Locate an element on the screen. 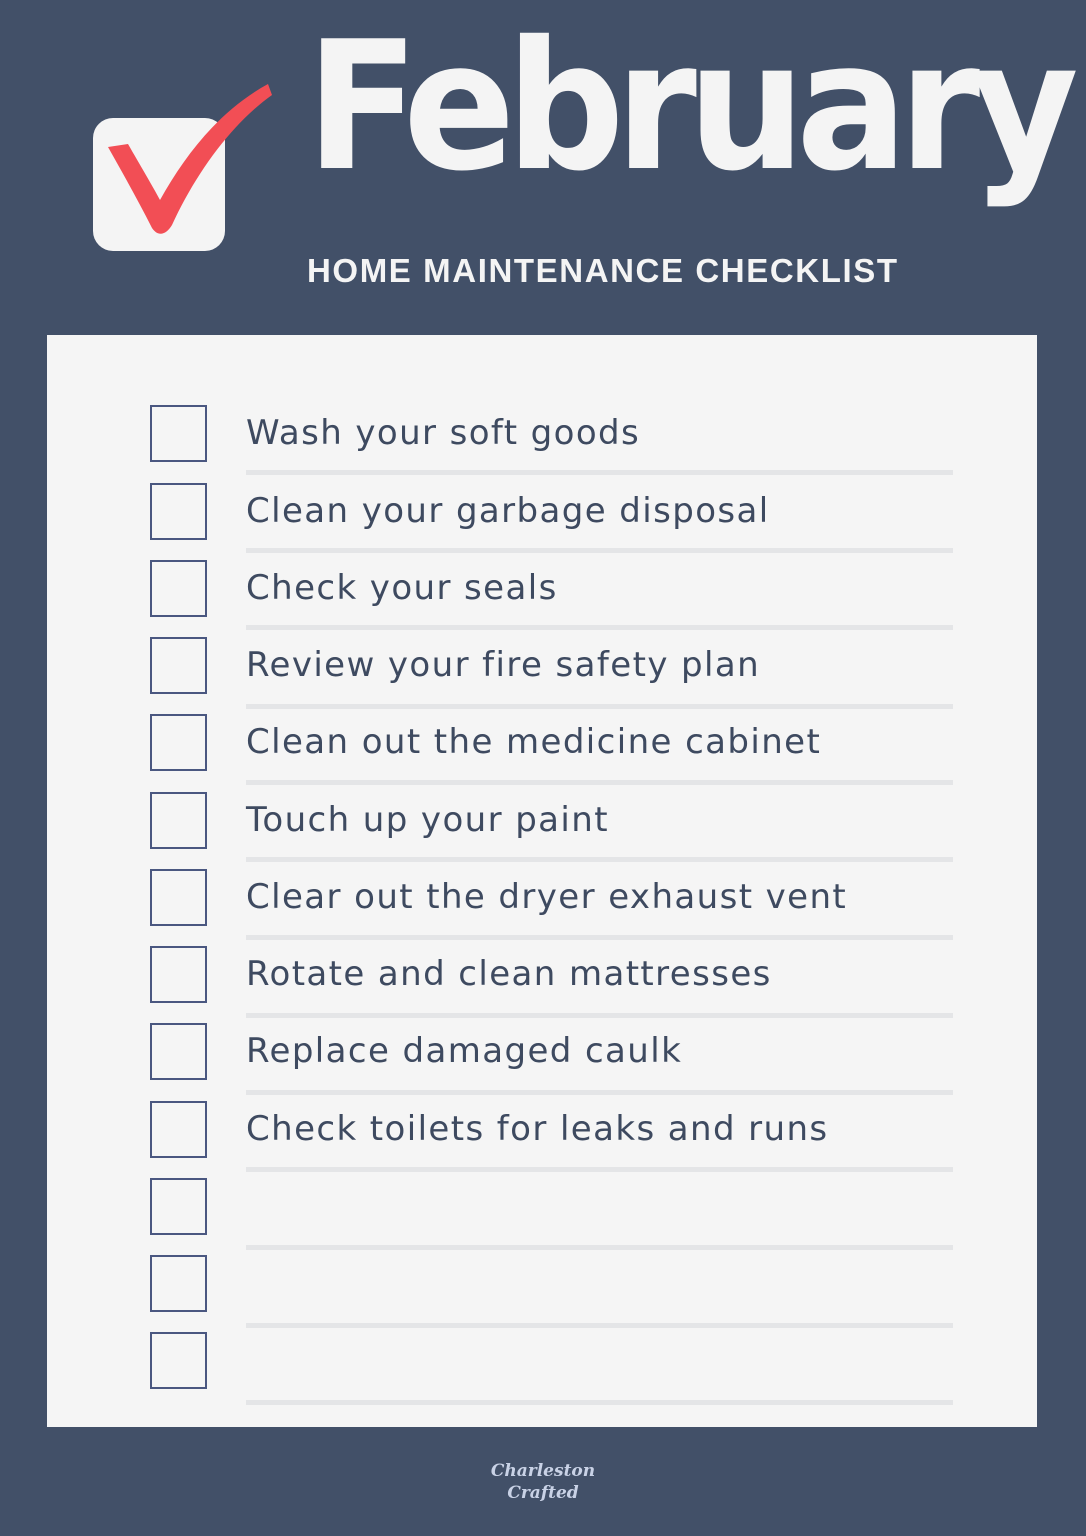 This screenshot has width=1086, height=1536. checklist-item: Review your fire safety plan is located at coordinates (542, 667).